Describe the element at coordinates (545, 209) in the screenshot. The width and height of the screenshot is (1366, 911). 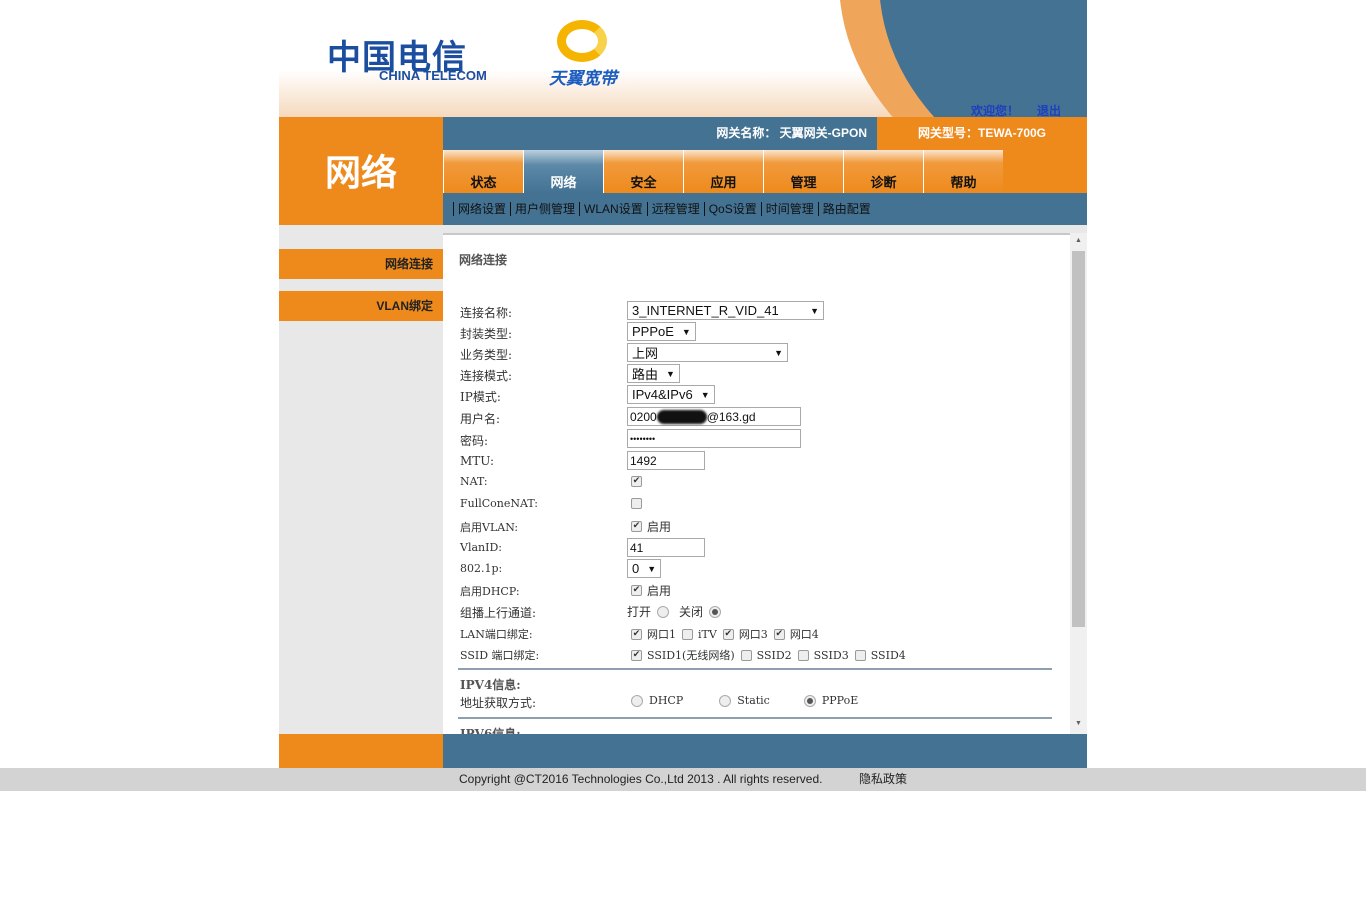
I see `subnav-user-side: 用户侧管理` at that location.